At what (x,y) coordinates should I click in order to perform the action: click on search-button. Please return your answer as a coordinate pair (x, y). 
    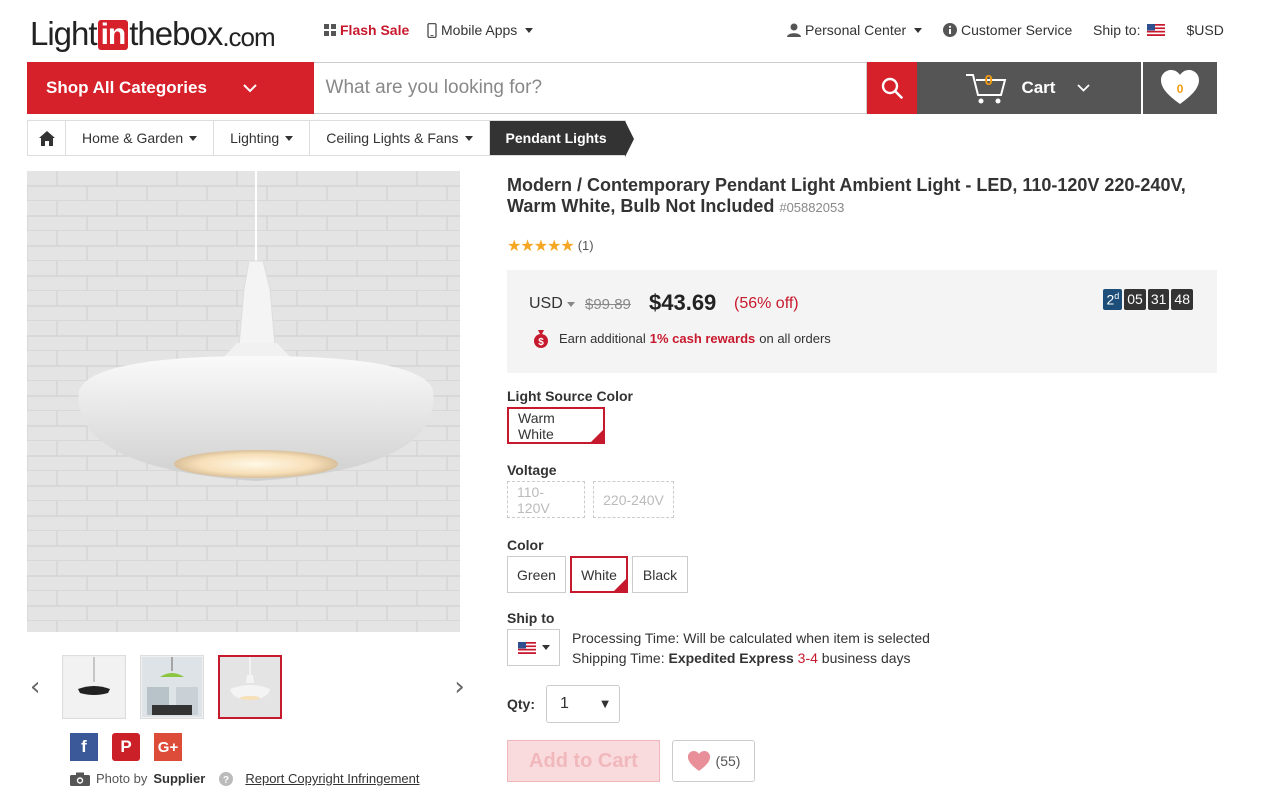
    Looking at the image, I should click on (892, 88).